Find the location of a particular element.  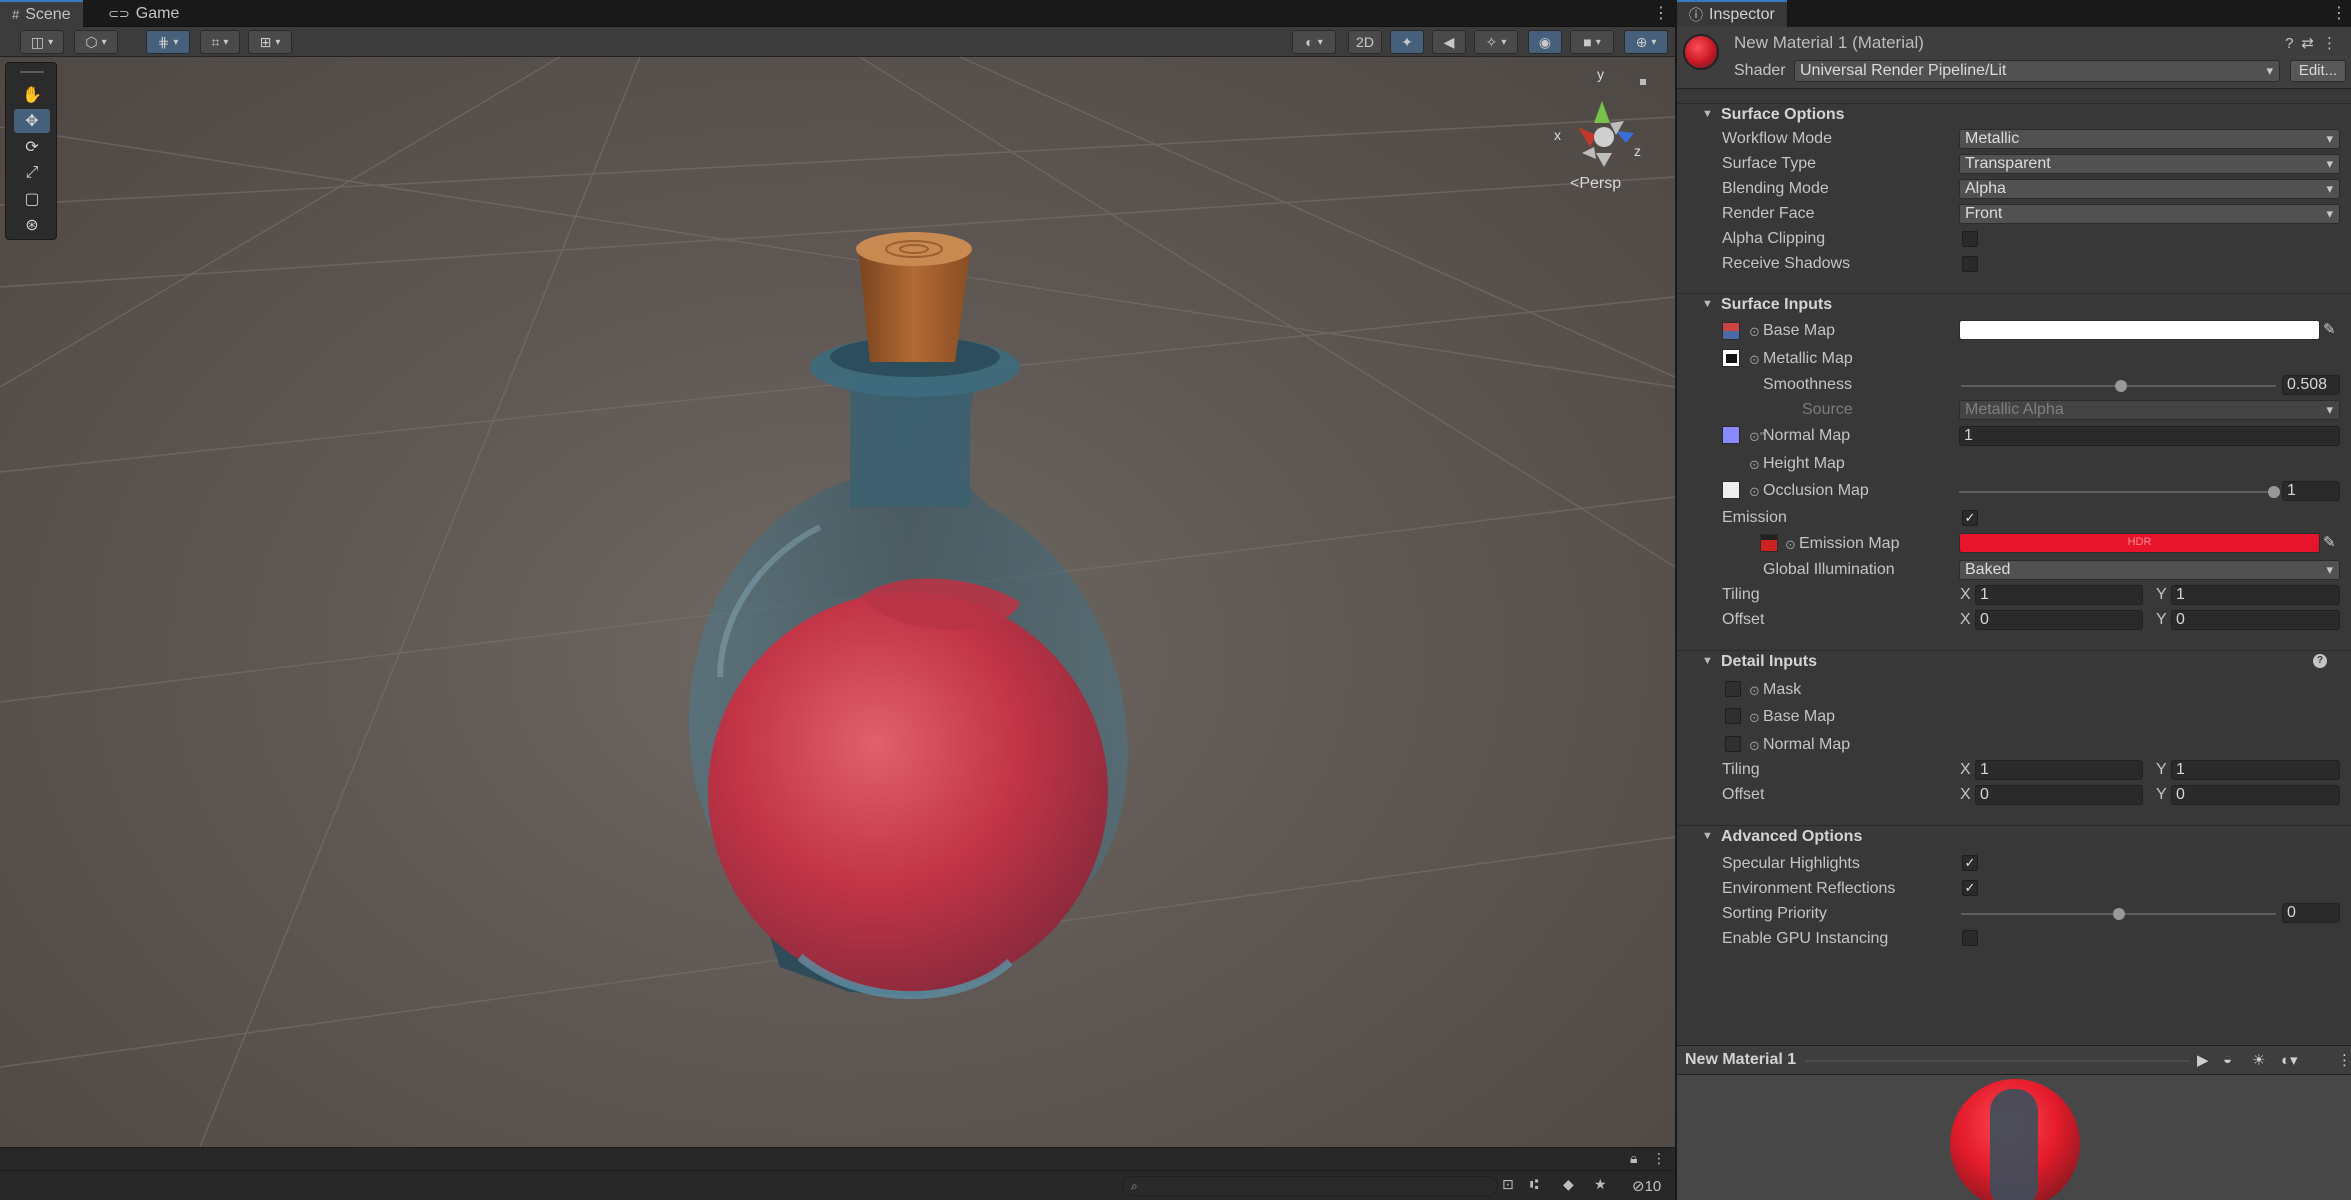

blending-mode-dropdown: Alpha is located at coordinates (2149, 189).